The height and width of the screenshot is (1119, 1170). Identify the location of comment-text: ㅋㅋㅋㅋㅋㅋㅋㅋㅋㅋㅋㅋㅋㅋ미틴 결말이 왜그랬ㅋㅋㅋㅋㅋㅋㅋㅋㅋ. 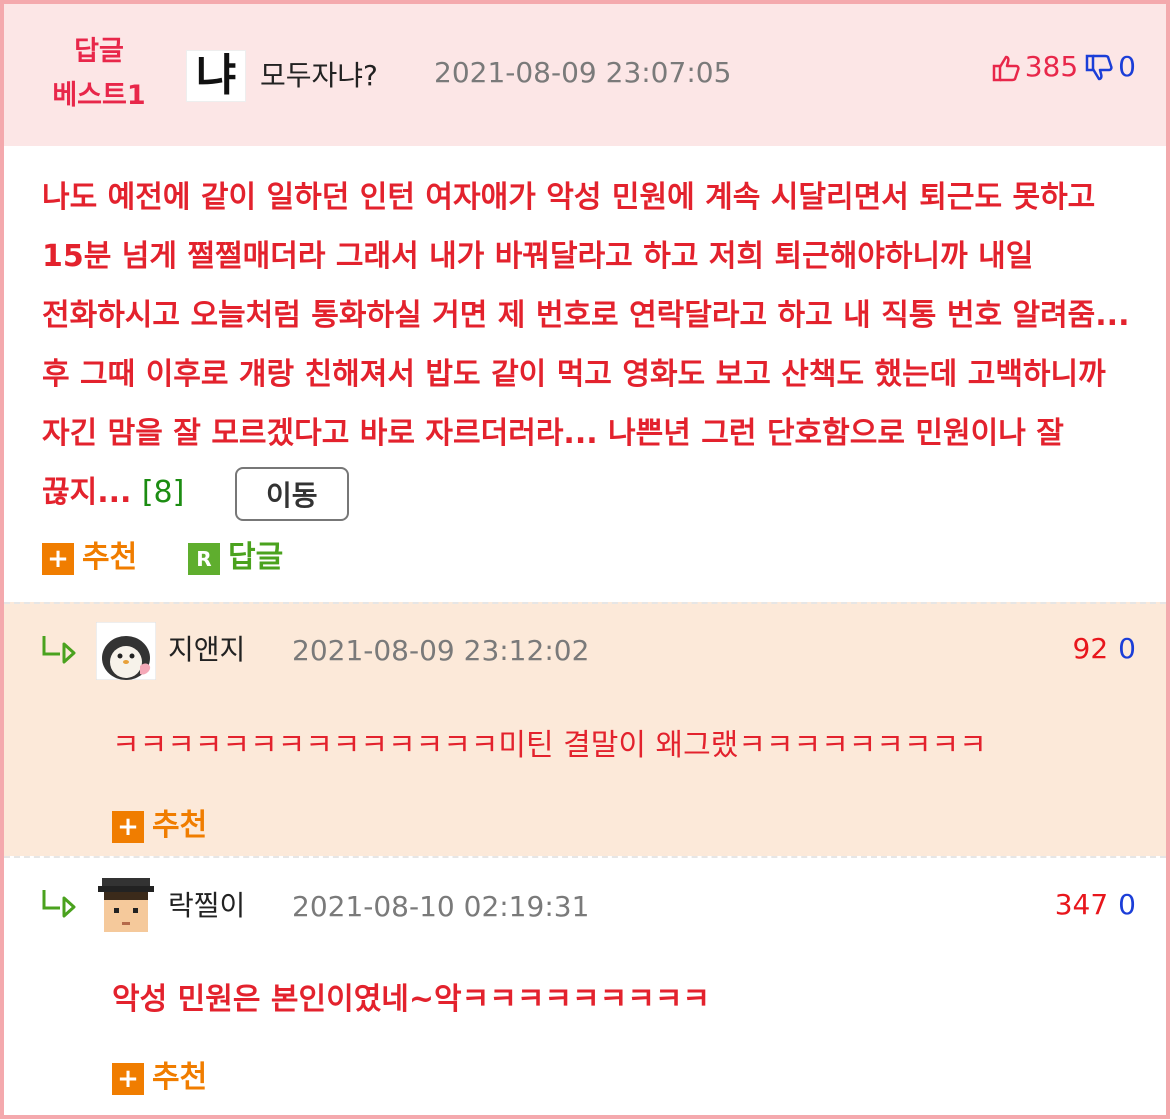
(549, 745).